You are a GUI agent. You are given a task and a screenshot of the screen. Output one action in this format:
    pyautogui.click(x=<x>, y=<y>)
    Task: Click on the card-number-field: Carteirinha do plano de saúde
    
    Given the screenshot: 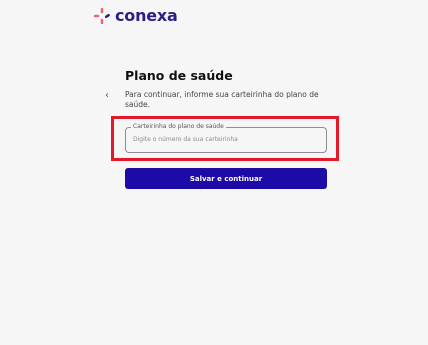 What is the action you would take?
    pyautogui.click(x=226, y=138)
    